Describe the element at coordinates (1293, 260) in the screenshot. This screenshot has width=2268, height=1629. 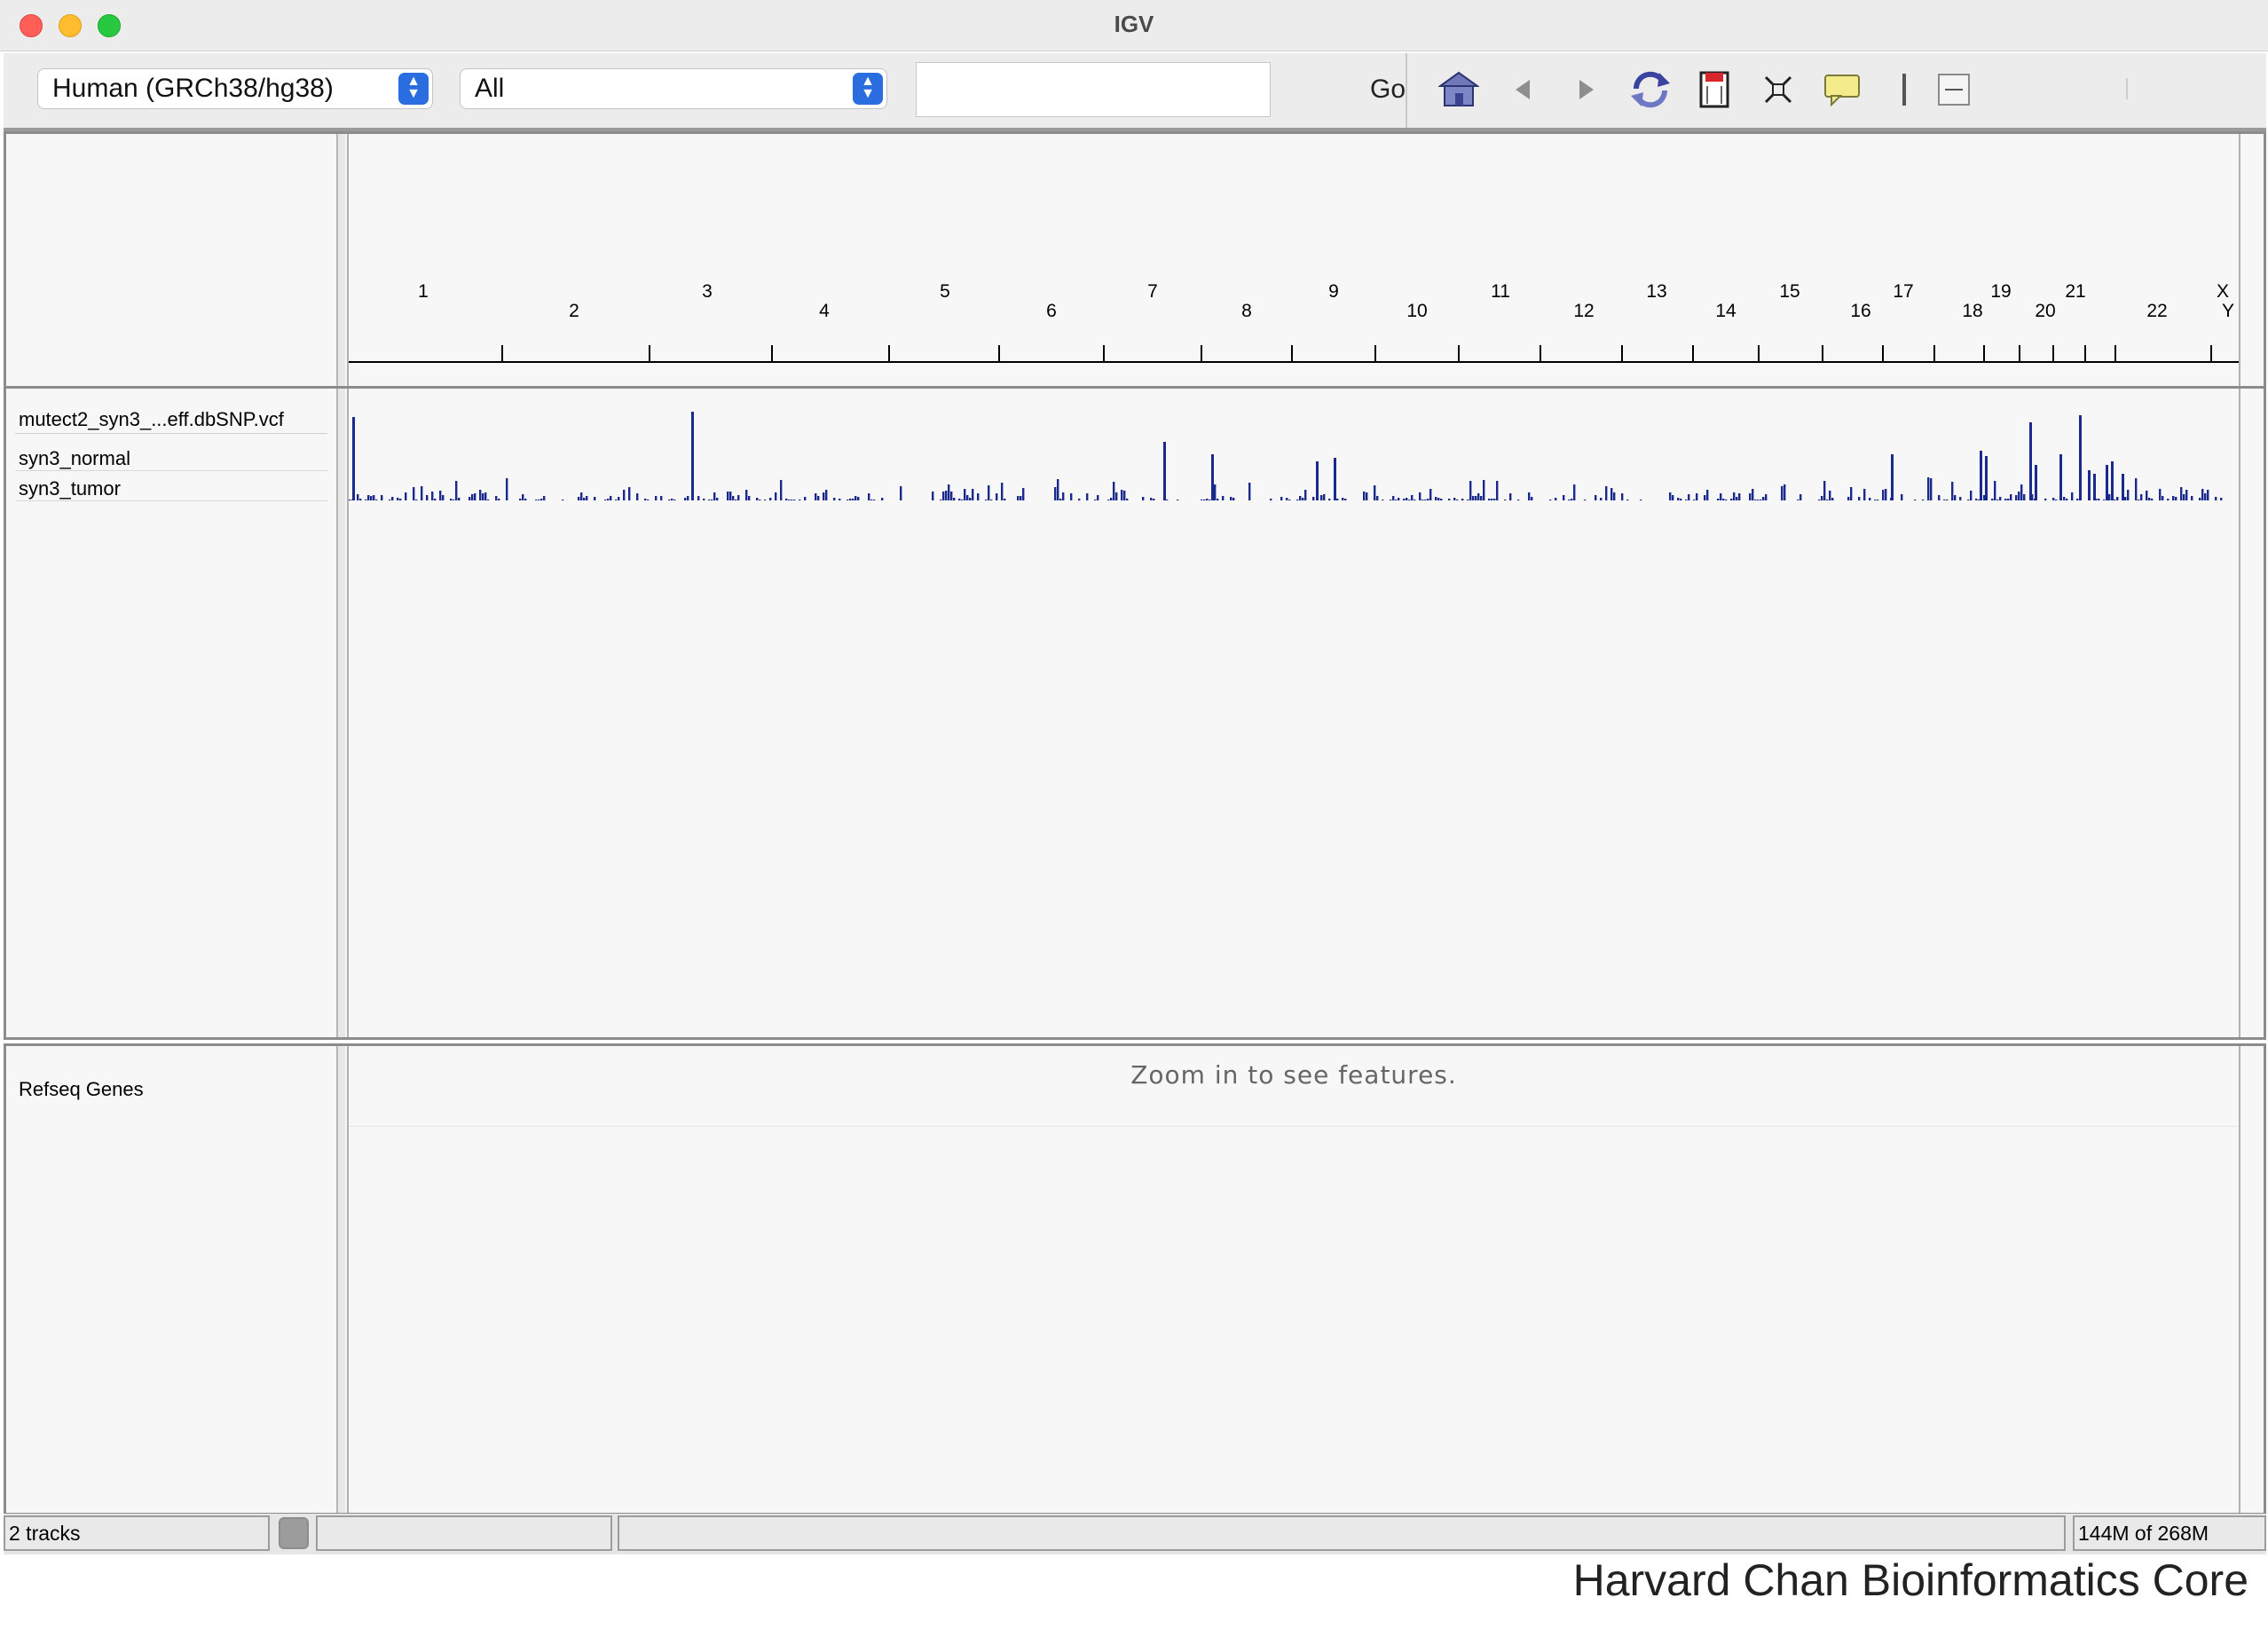
I see `chromosome-ruler: 1 2 3 4 5 6 7 8 9 10 11 12 13 14 15 16 17 18 19 20 21 22 X Y` at that location.